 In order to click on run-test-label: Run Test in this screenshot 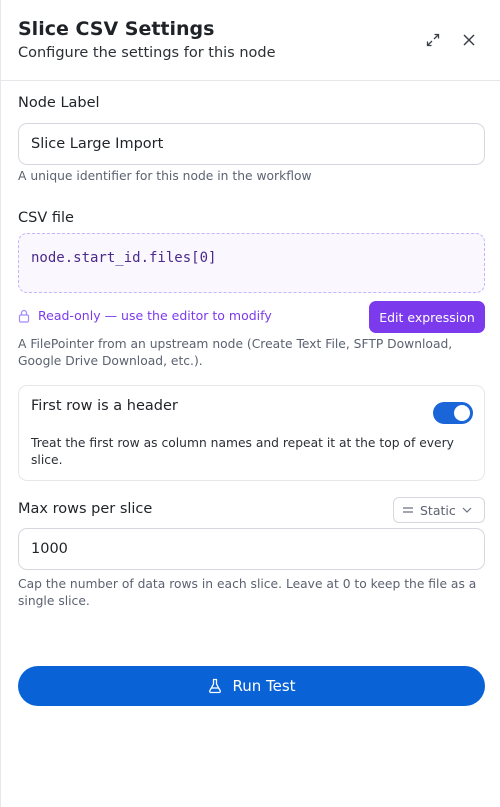, I will do `click(264, 686)`.